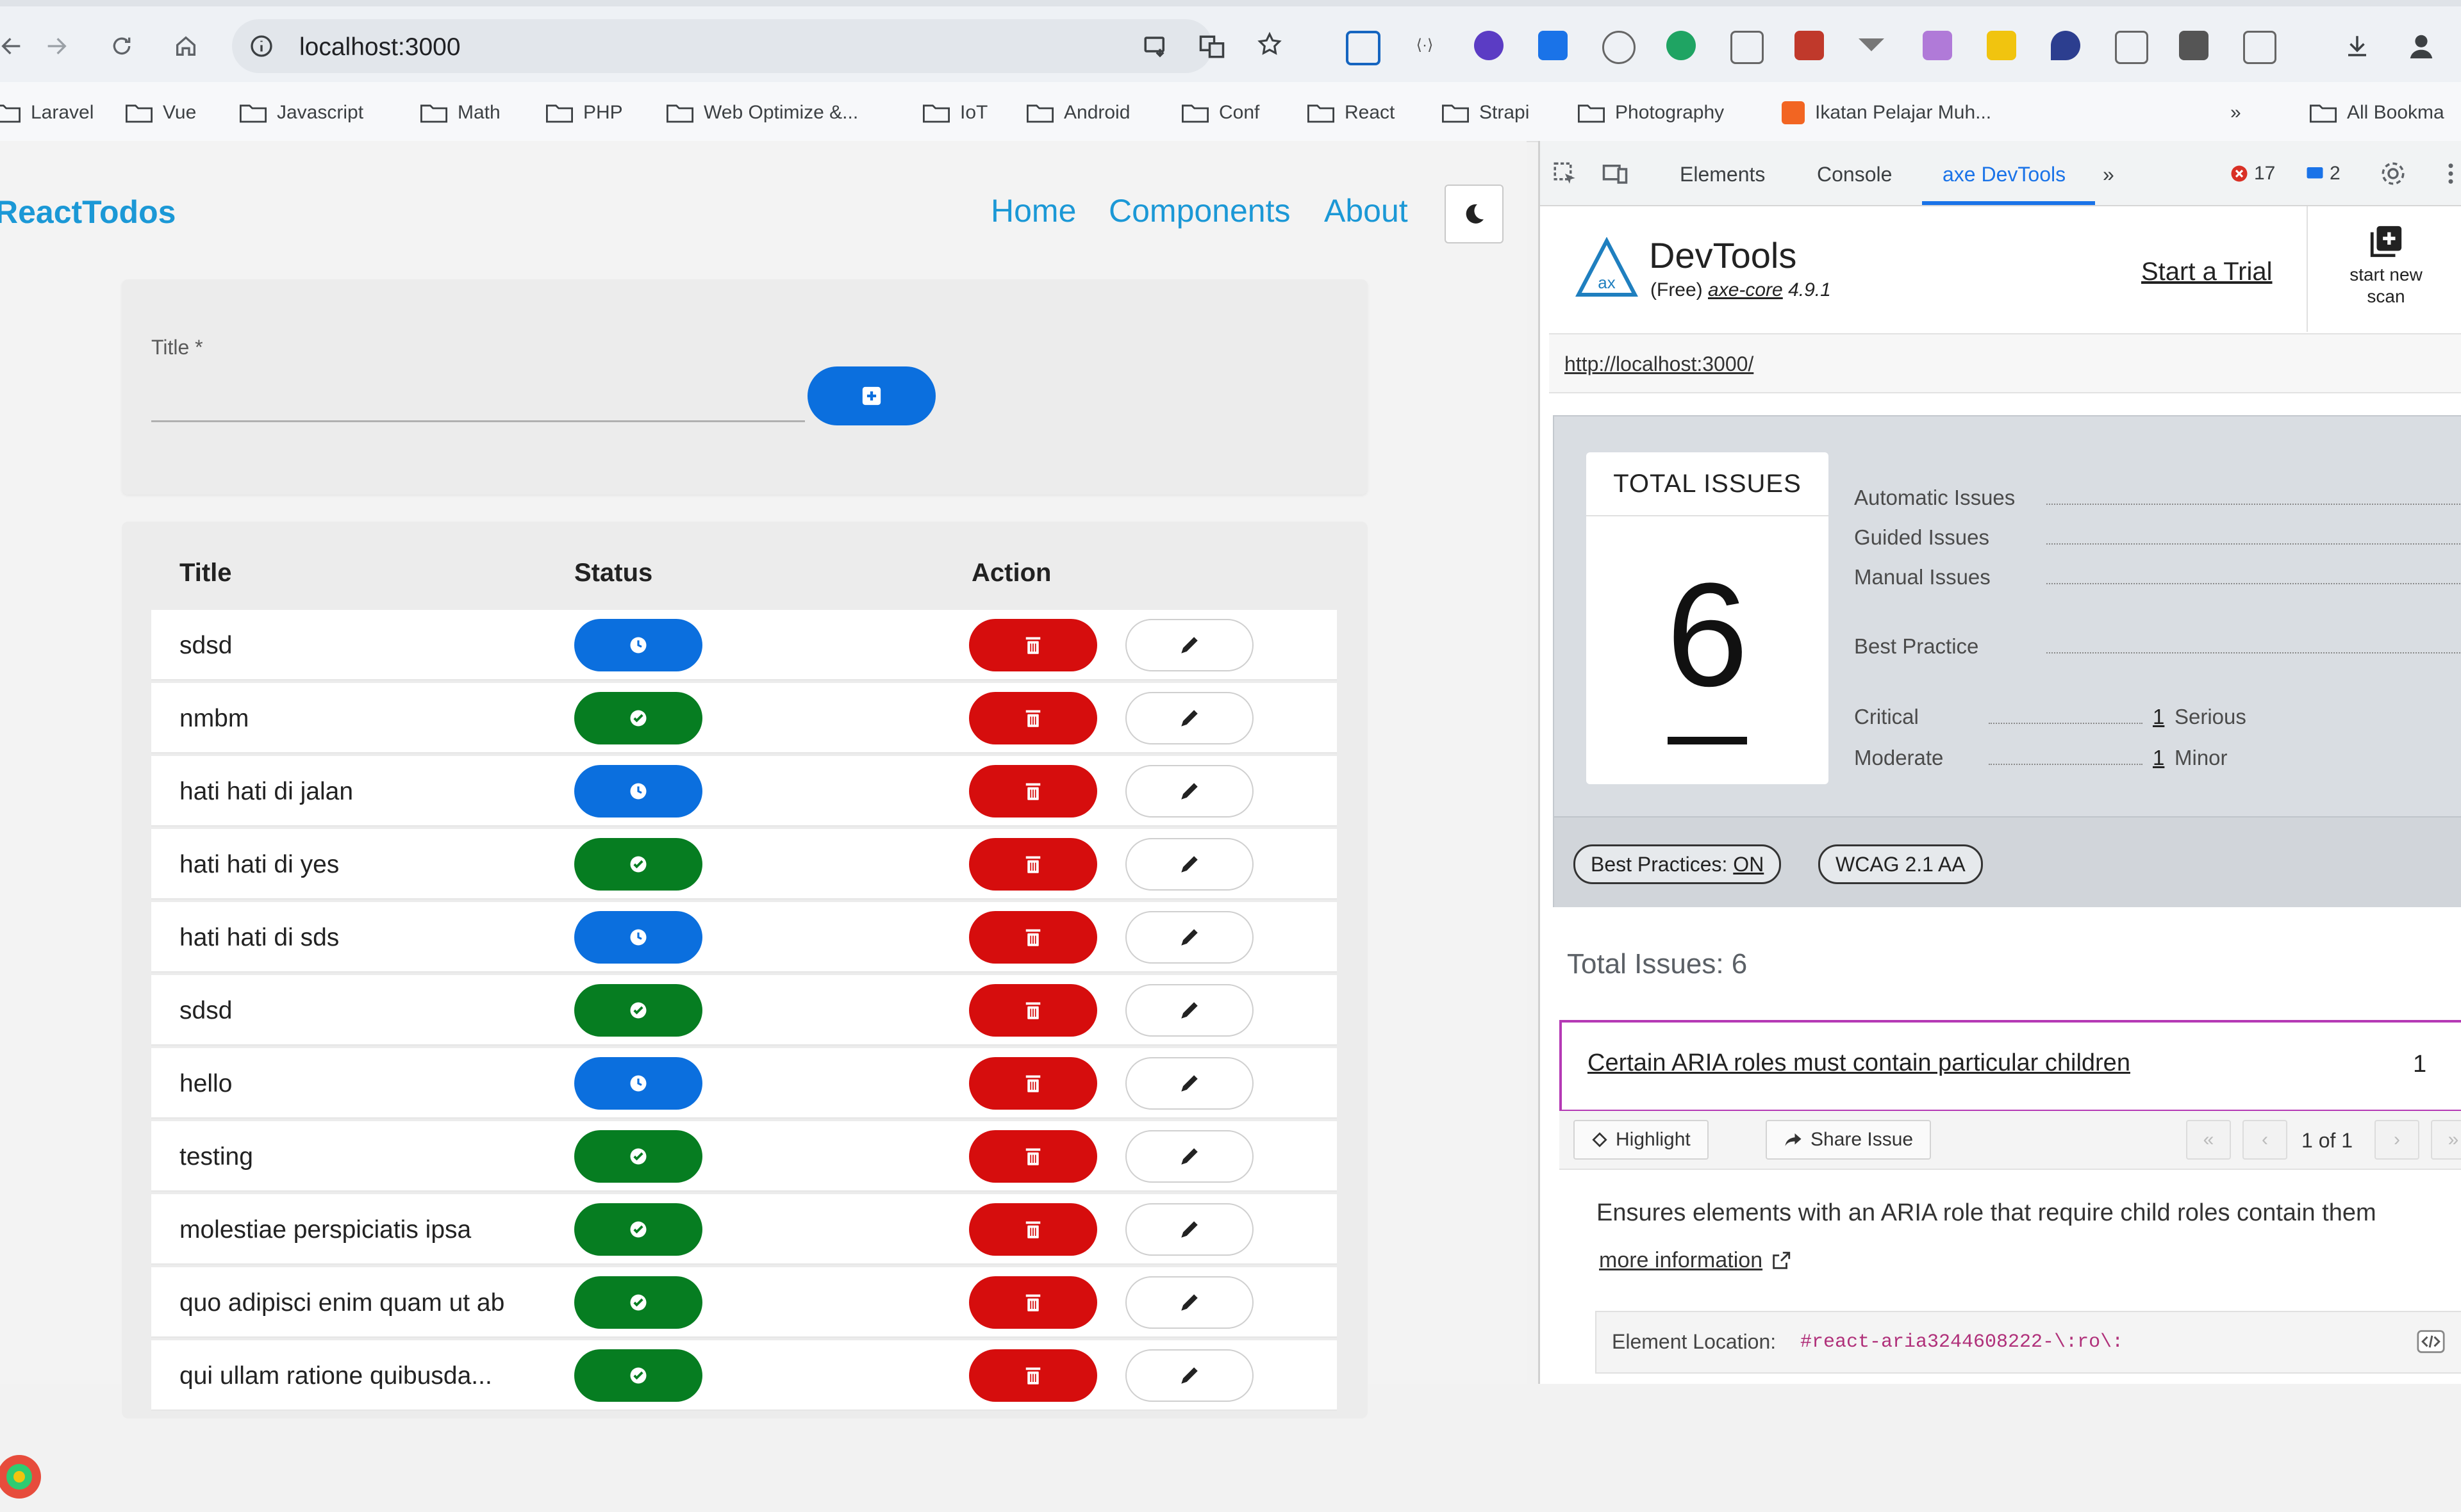  Describe the element at coordinates (2259, 48) in the screenshot. I see `extensions-puzzle-icon` at that location.